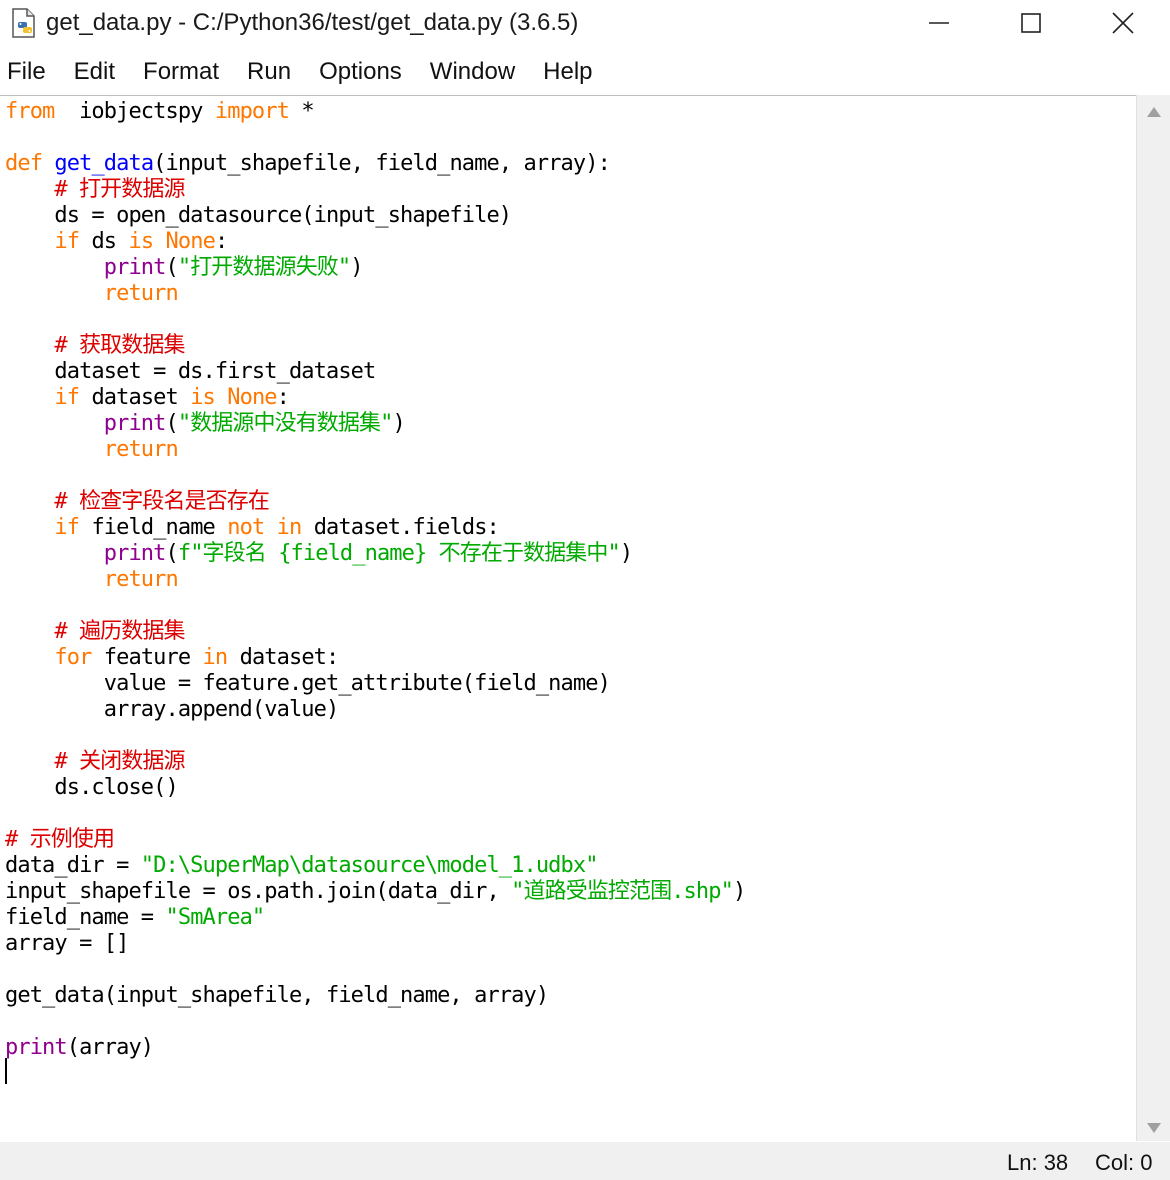 The height and width of the screenshot is (1180, 1170). Describe the element at coordinates (375, 918) in the screenshot. I see `code-line: field_name = "SmArea"` at that location.